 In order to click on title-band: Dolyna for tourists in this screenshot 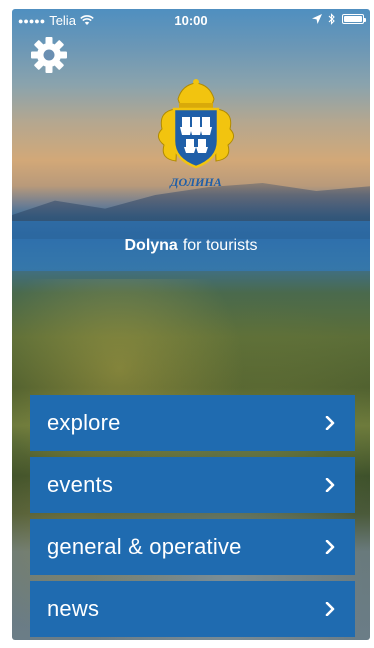, I will do `click(191, 246)`.